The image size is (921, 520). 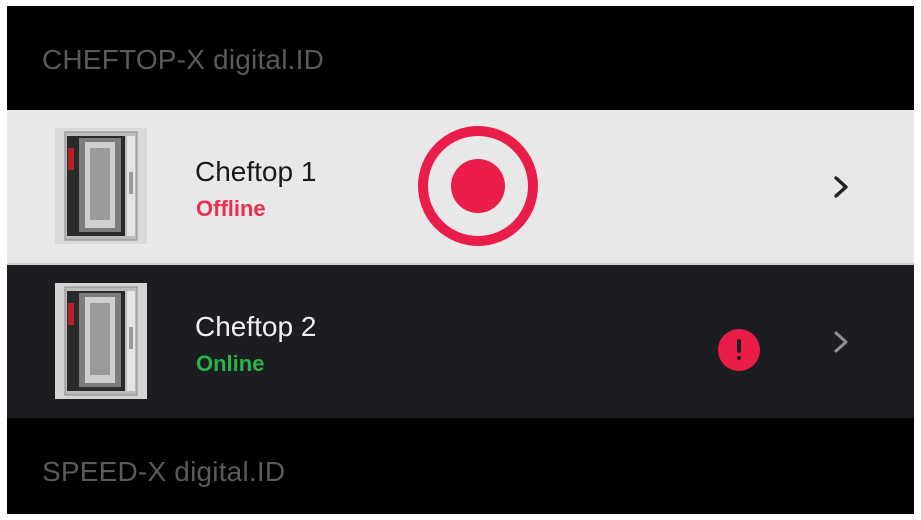 What do you see at coordinates (256, 171) in the screenshot?
I see `device-name: Cheftop 1` at bounding box center [256, 171].